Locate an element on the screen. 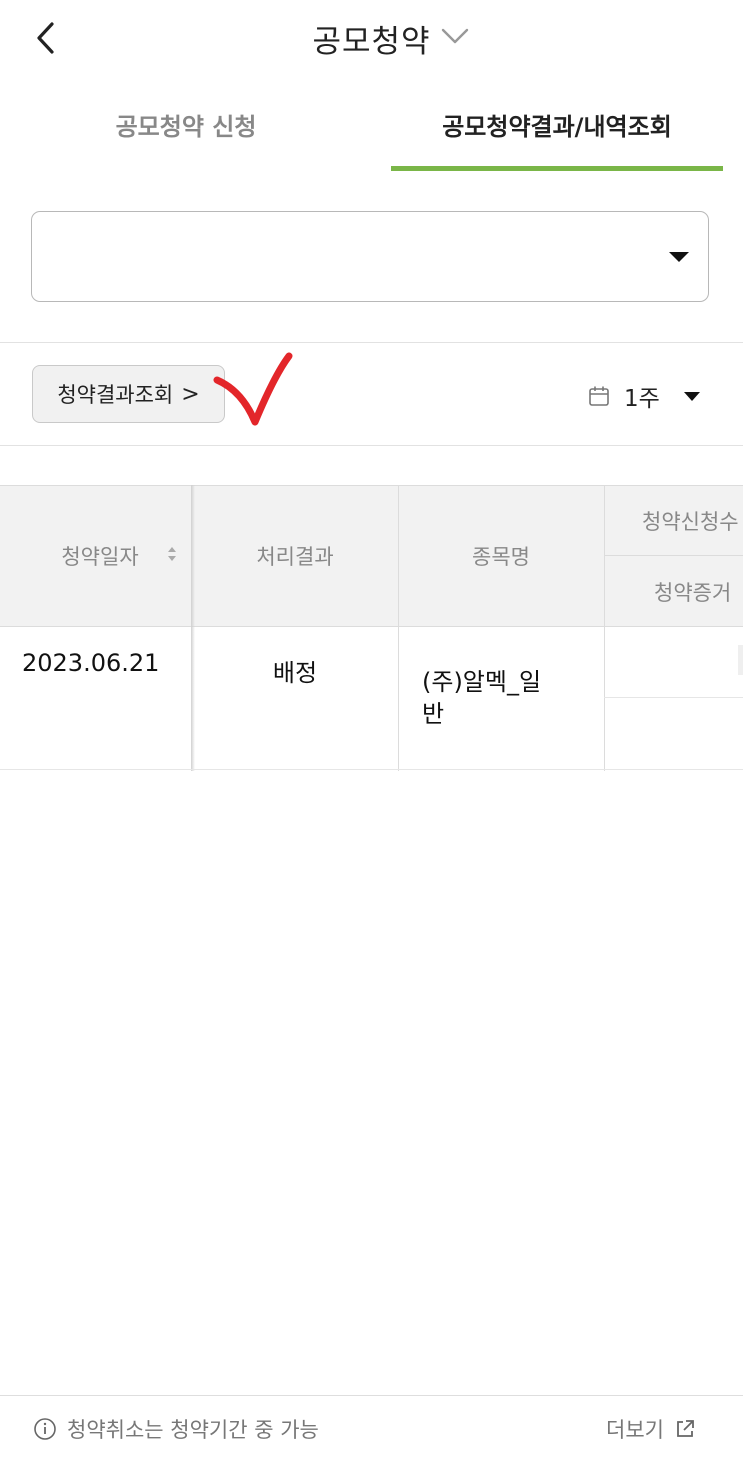 The width and height of the screenshot is (743, 1459). cell-edge is located at coordinates (740, 660).